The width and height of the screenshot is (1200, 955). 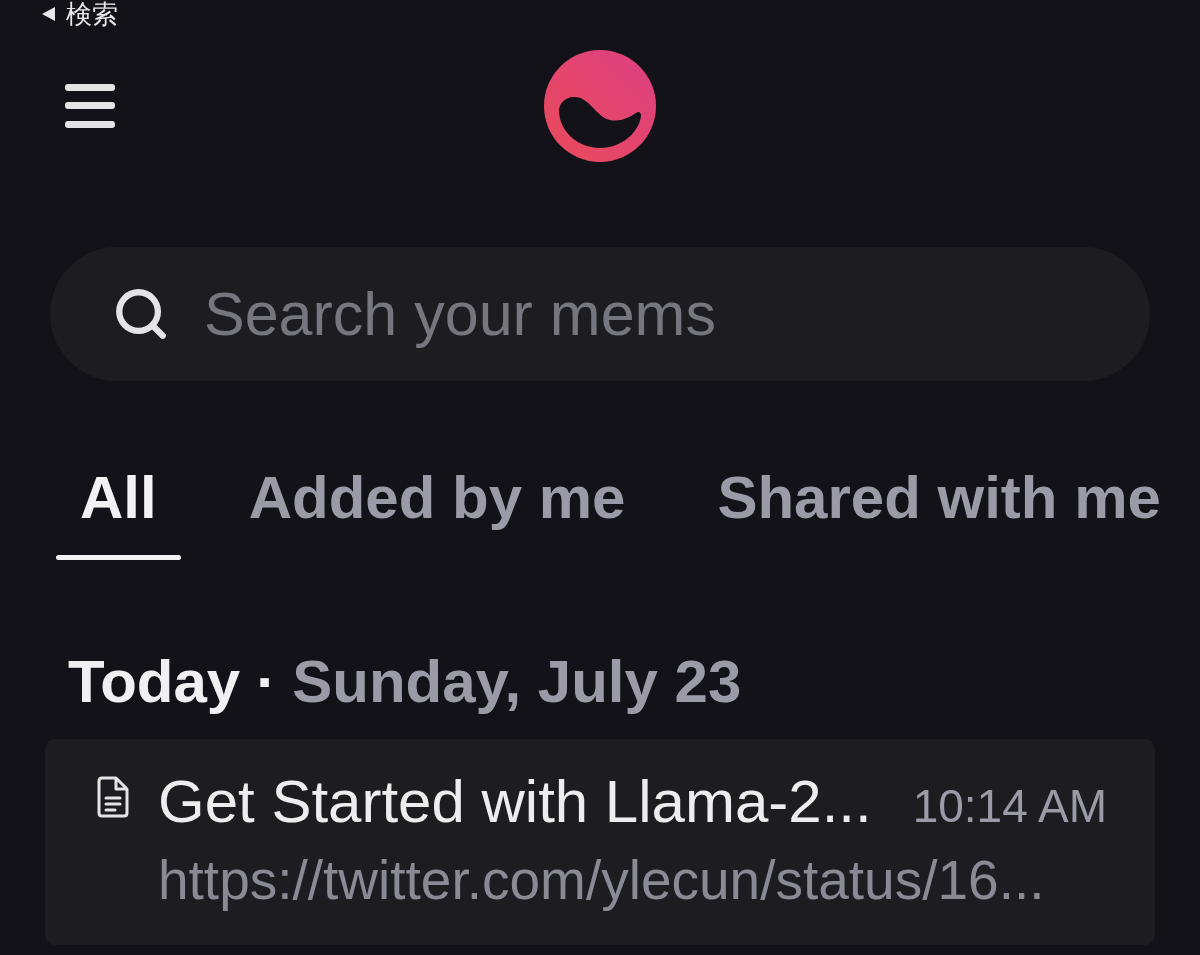 I want to click on menu-icon, so click(x=90, y=106).